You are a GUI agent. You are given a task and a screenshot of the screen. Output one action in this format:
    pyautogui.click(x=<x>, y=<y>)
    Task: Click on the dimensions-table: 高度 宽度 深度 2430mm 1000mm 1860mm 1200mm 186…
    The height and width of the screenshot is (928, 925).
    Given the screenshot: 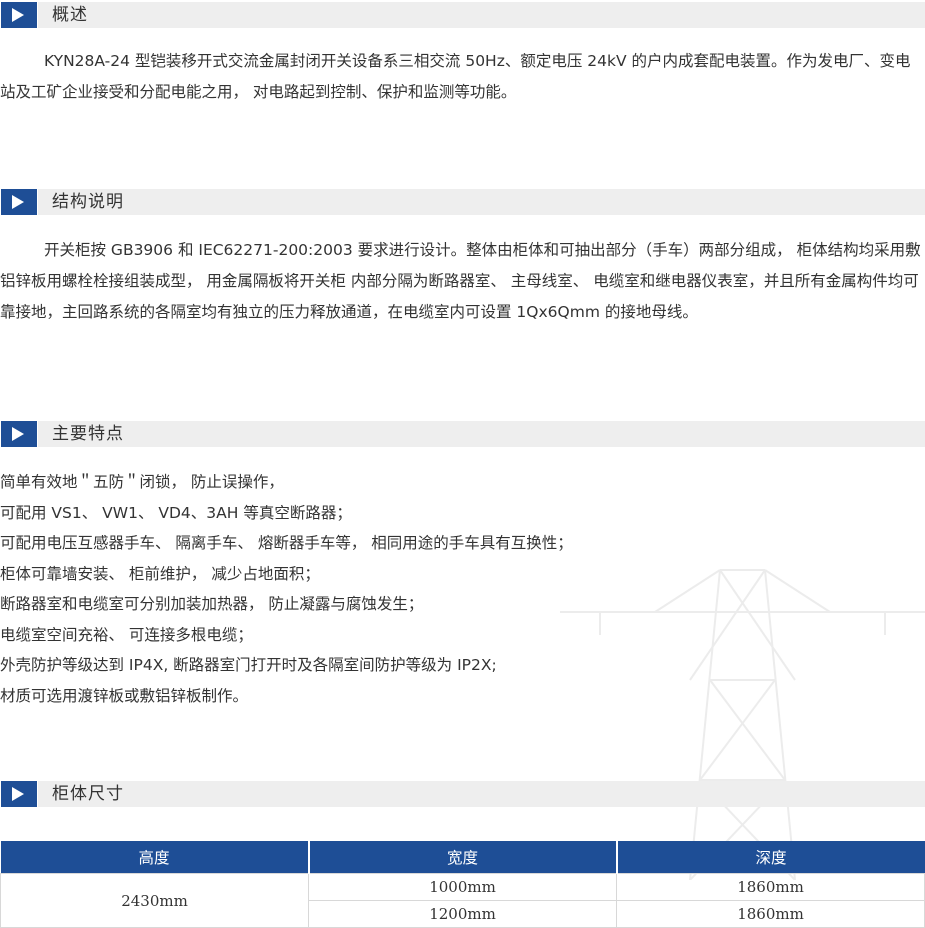 What is the action you would take?
    pyautogui.click(x=462, y=884)
    